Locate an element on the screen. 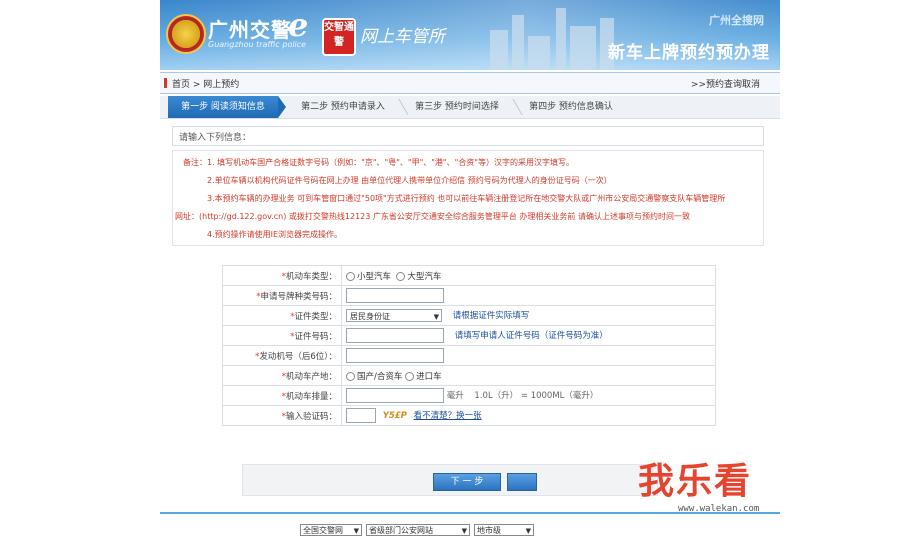  step-label: 第一步 阅读须知信息 is located at coordinates (223, 107).